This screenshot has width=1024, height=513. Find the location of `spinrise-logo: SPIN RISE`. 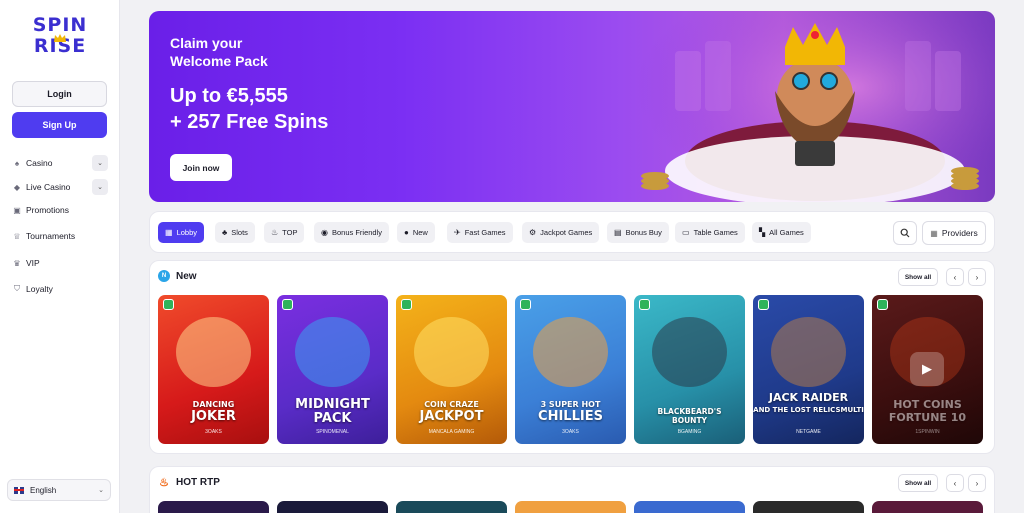

spinrise-logo: SPIN RISE is located at coordinates (60, 38).